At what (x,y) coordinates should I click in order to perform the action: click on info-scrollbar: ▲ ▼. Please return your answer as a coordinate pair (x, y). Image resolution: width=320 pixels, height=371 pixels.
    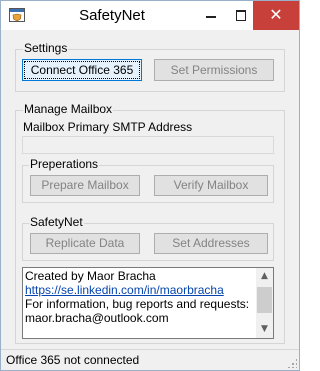
    Looking at the image, I should click on (264, 303).